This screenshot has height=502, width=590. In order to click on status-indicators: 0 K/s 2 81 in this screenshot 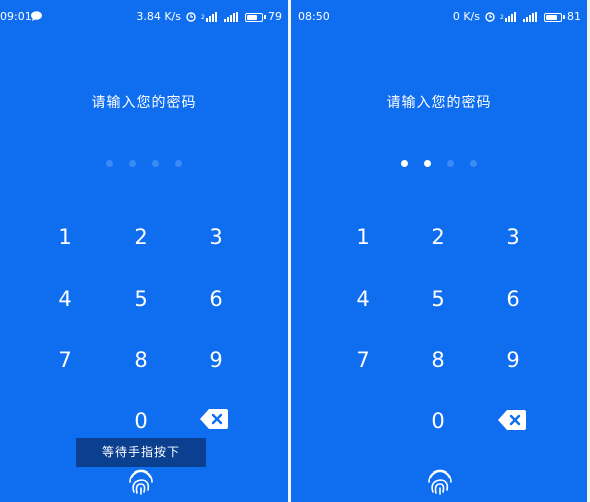, I will do `click(517, 17)`.